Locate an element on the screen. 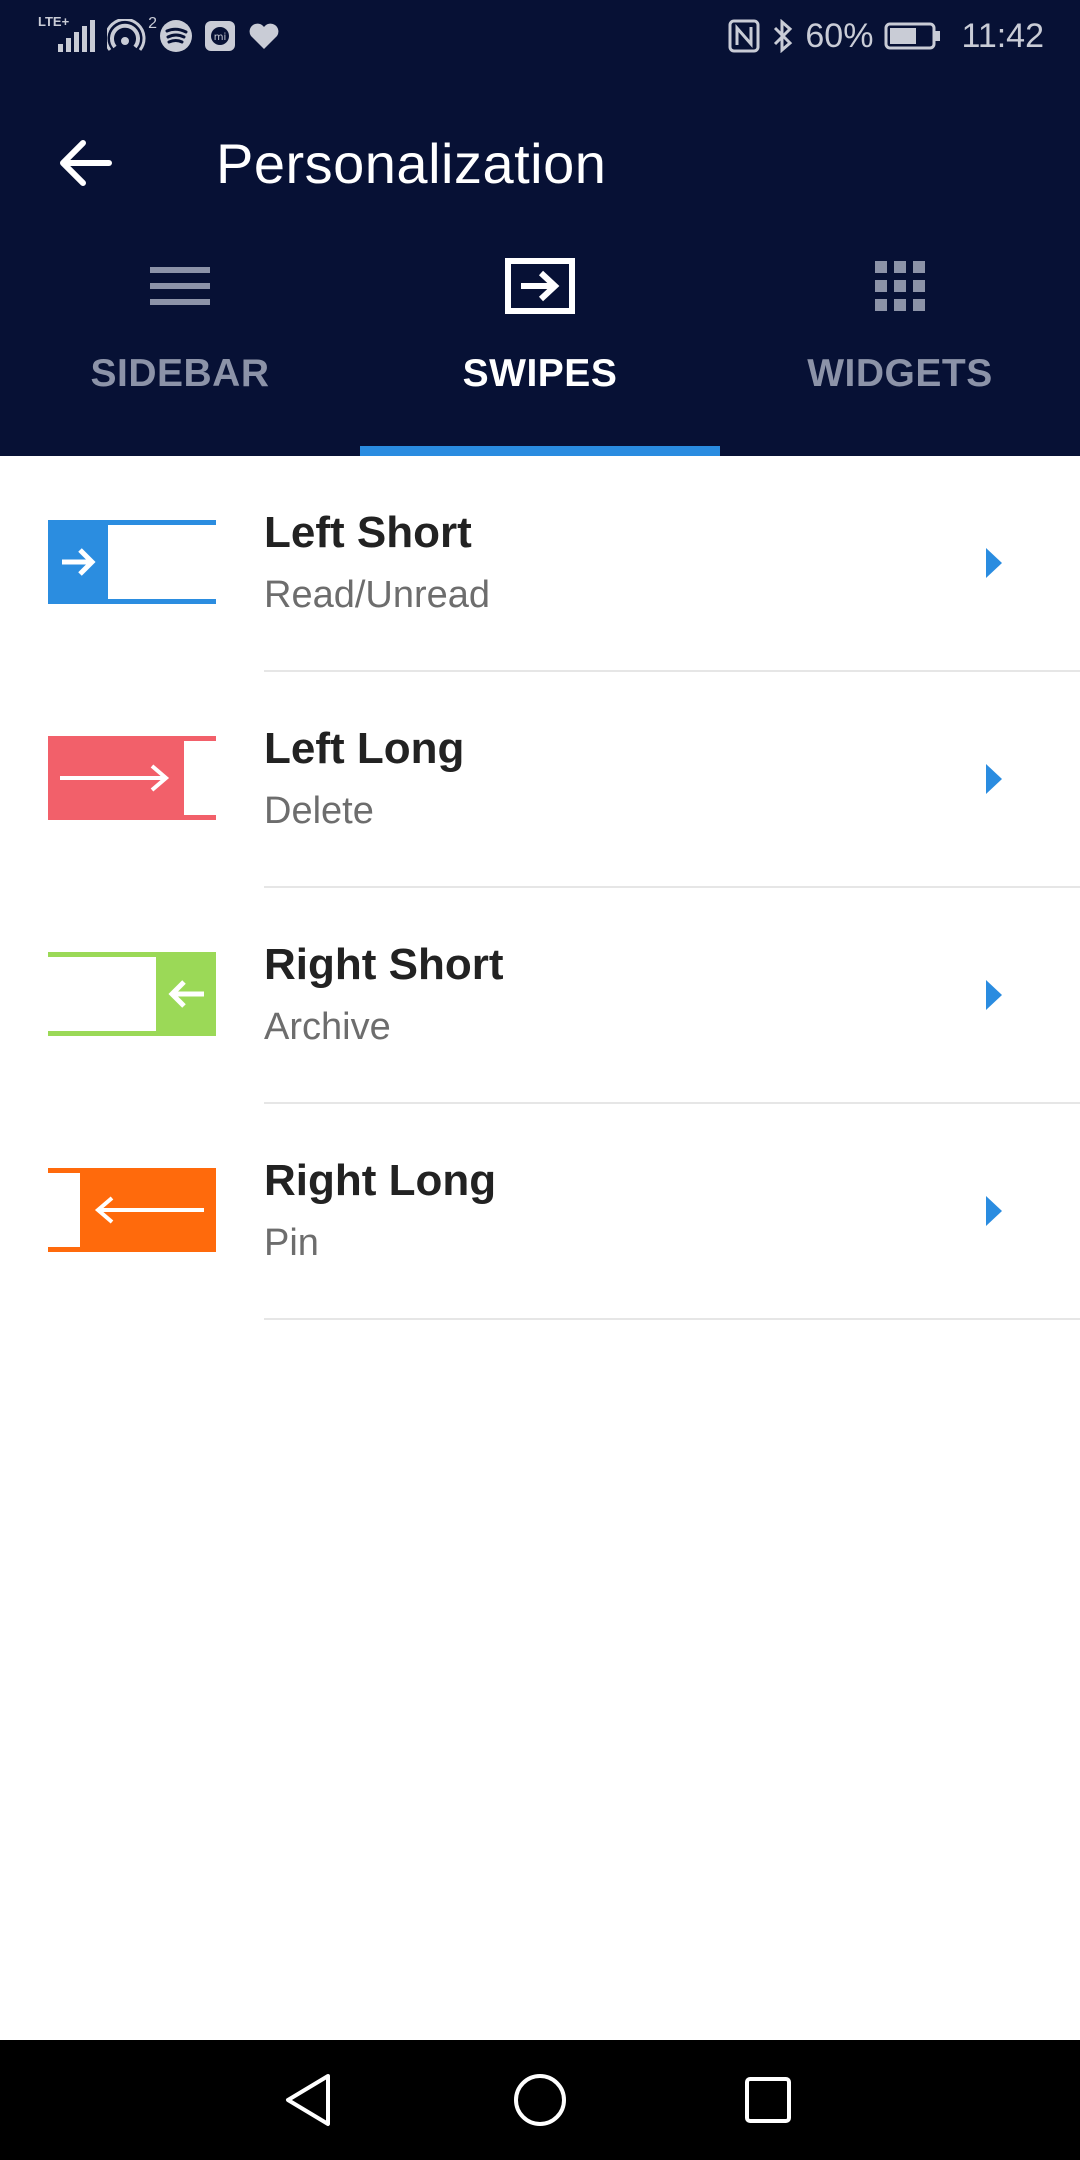  bluetooth-icon is located at coordinates (783, 36).